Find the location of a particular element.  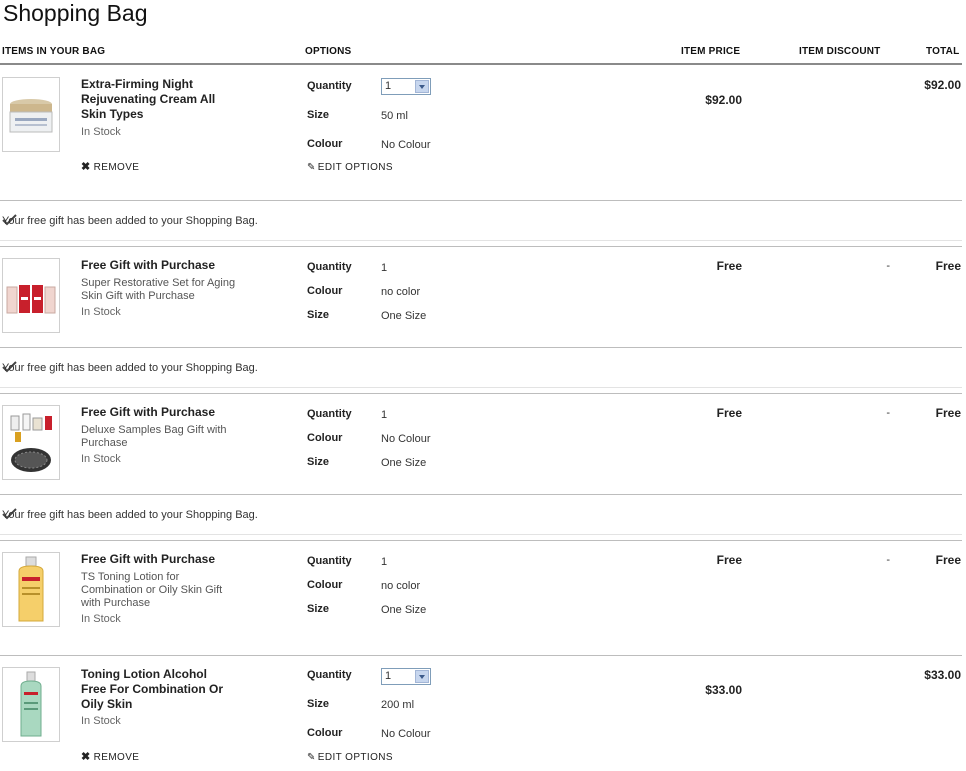

green-lotion-bottle-icon is located at coordinates (31, 704).